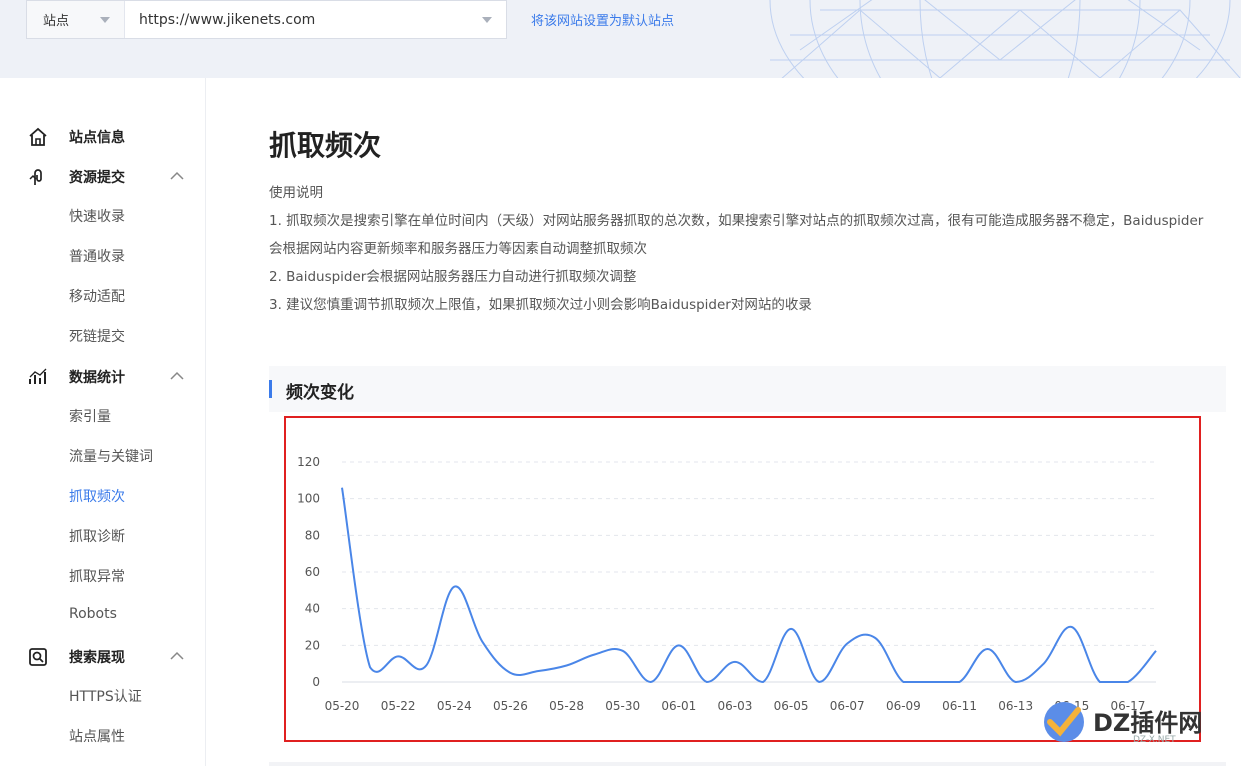 The width and height of the screenshot is (1241, 766). What do you see at coordinates (97, 178) in the screenshot?
I see `sidebar-group-label: 资源提交` at bounding box center [97, 178].